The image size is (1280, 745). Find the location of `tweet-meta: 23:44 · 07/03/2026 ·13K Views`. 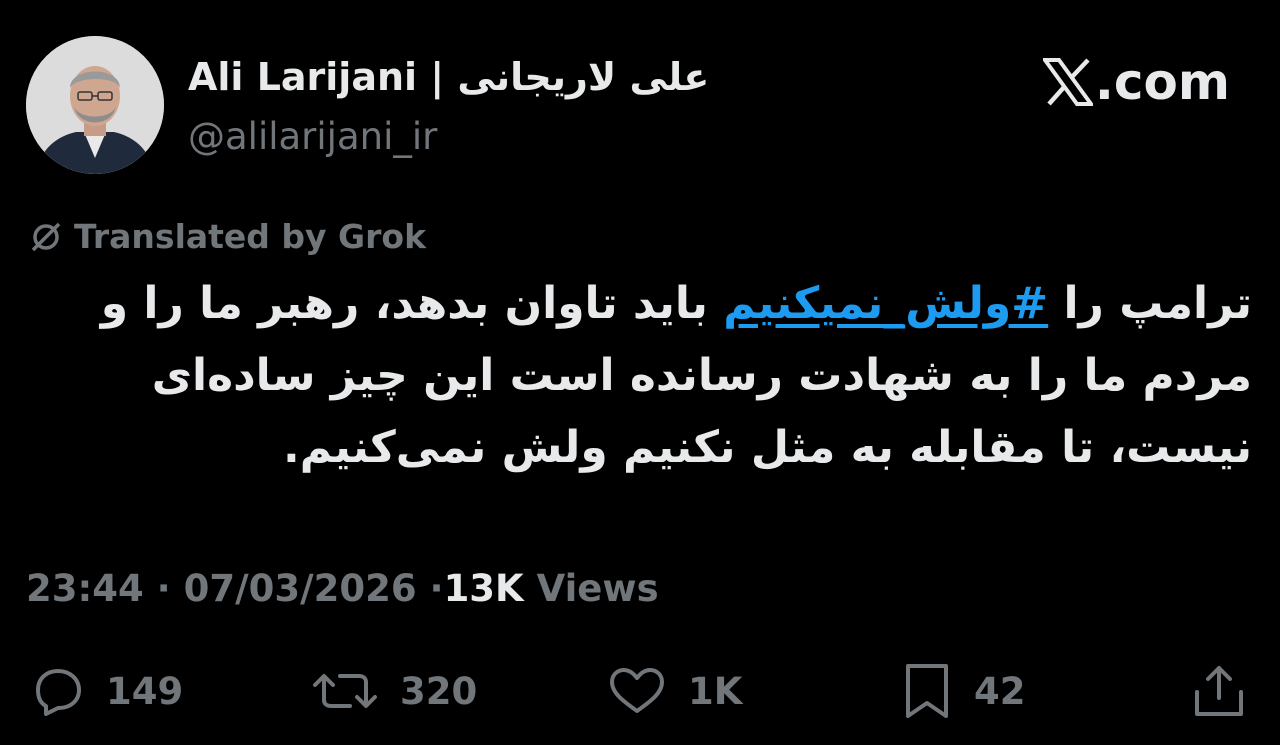

tweet-meta: 23:44 · 07/03/2026 ·13K Views is located at coordinates (342, 589).